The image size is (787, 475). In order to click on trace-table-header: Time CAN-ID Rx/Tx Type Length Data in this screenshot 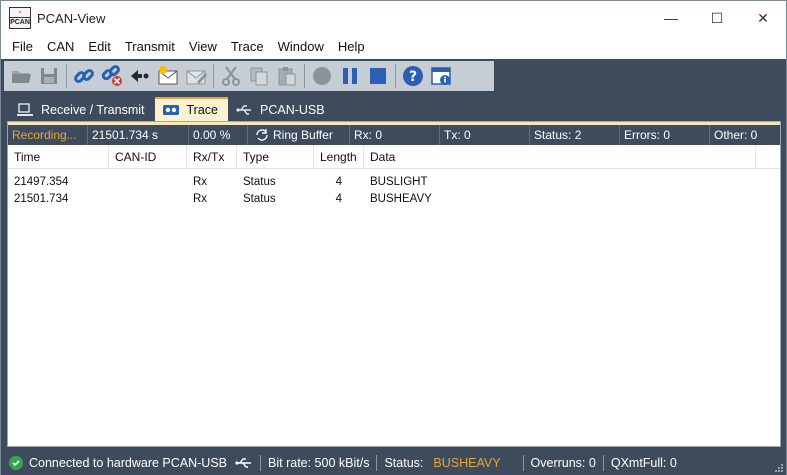, I will do `click(394, 156)`.